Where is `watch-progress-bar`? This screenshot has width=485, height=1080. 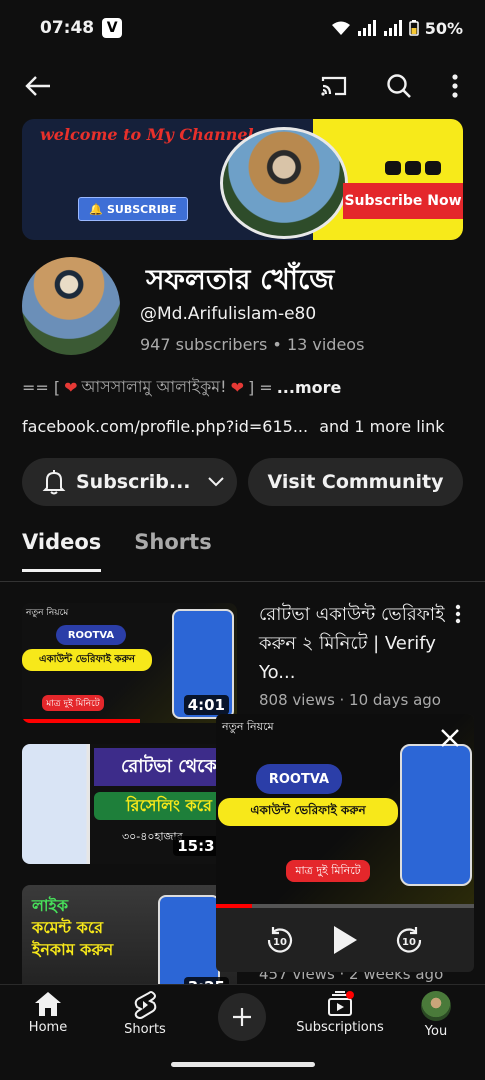
watch-progress-bar is located at coordinates (81, 721).